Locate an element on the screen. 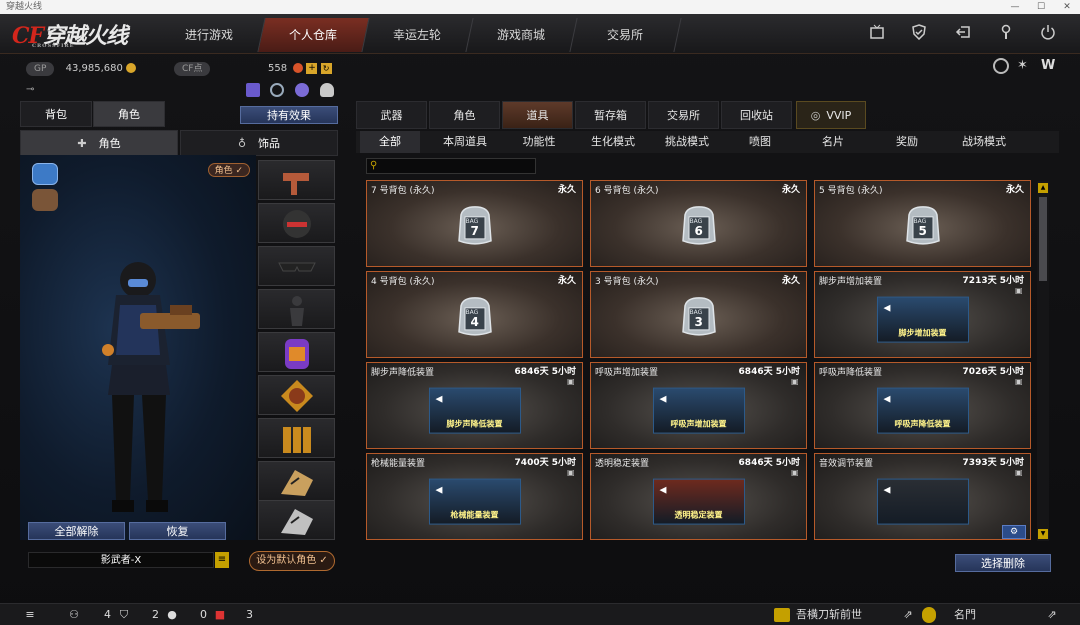 The height and width of the screenshot is (625, 1080). tab-backpack: 背包 is located at coordinates (56, 114).